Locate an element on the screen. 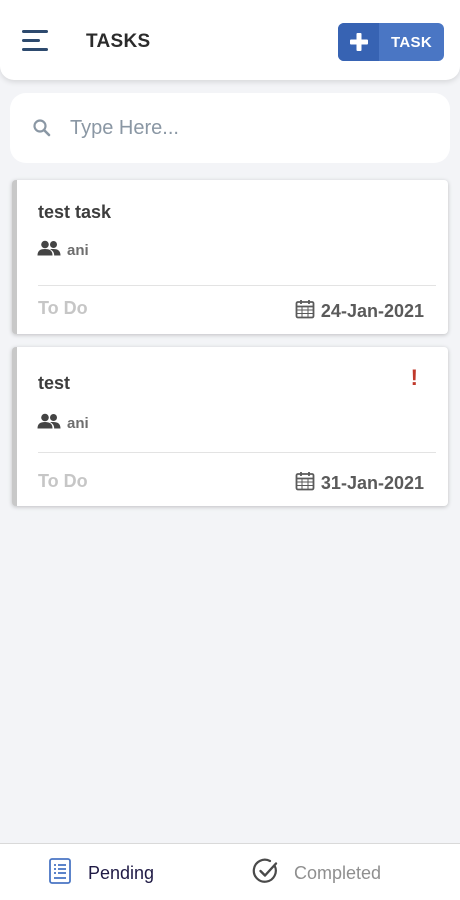 The image size is (460, 900). due-date: 31-Jan-2021 is located at coordinates (372, 483).